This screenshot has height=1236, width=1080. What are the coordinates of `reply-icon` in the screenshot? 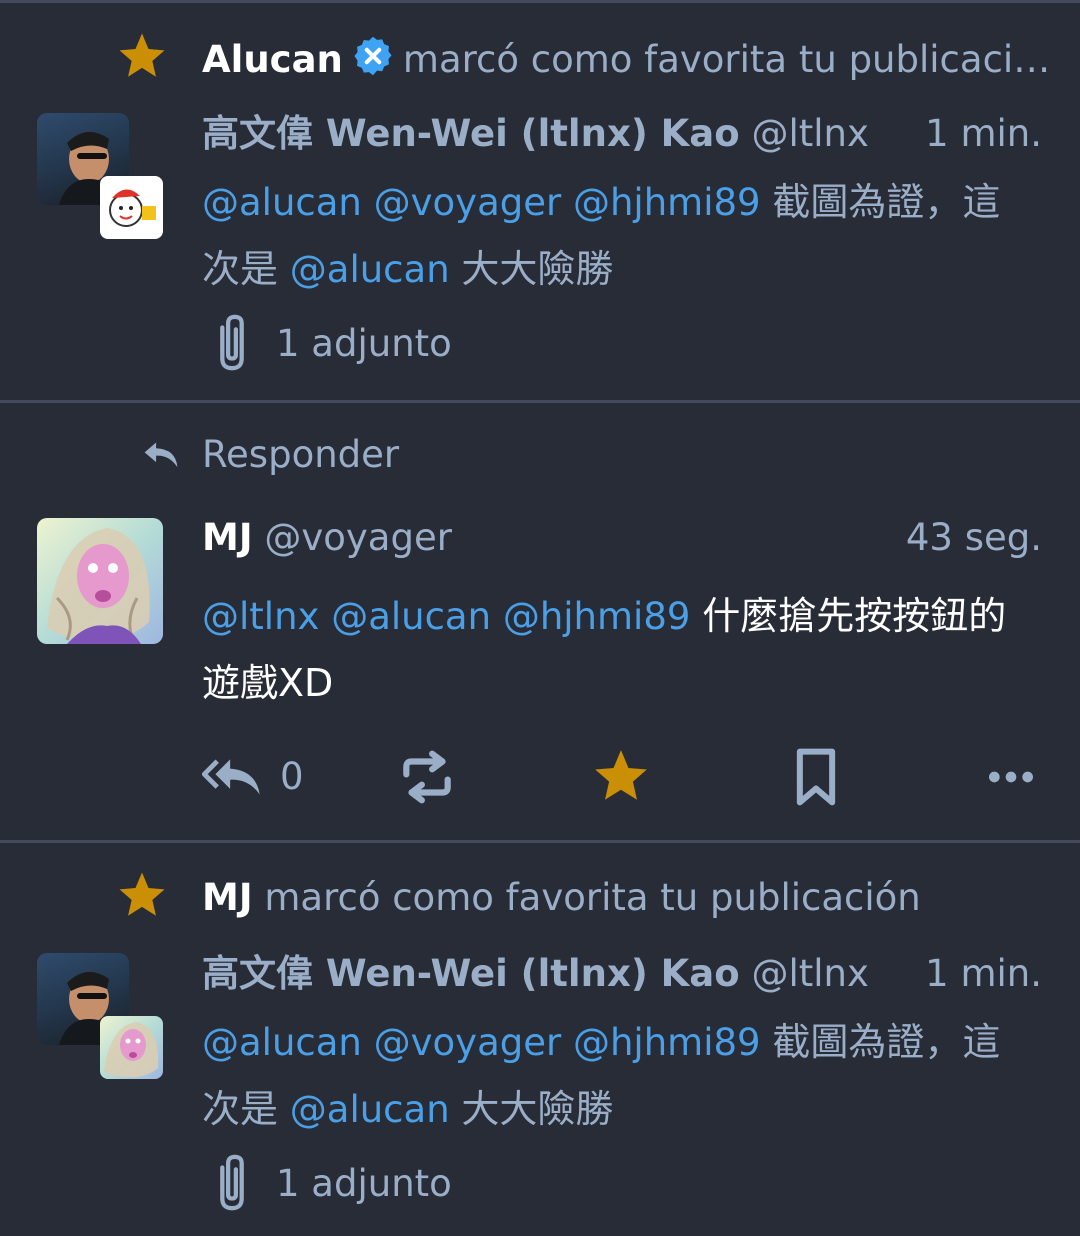 It's located at (161, 455).